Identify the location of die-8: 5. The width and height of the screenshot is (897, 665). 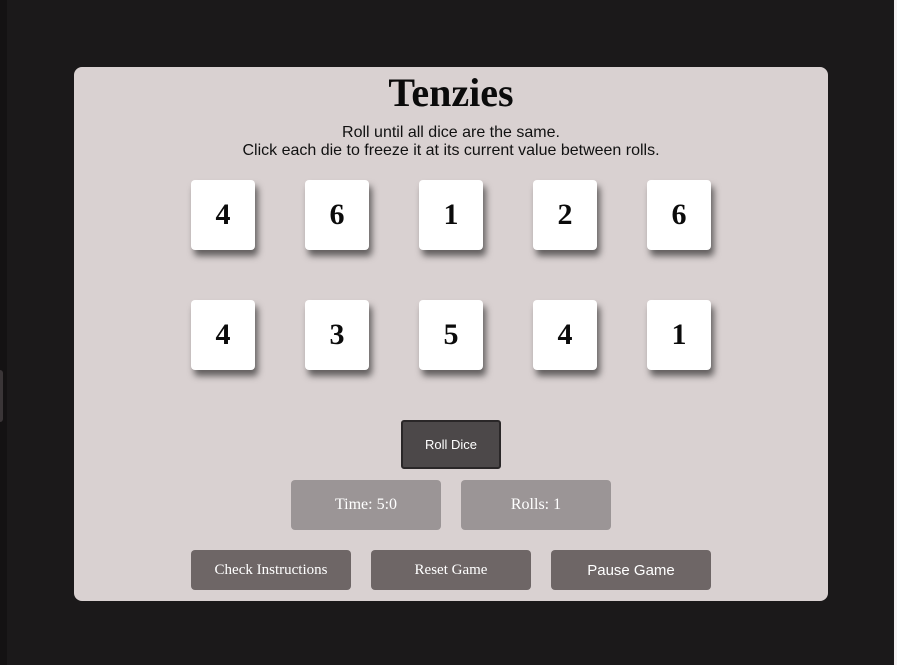
(451, 335).